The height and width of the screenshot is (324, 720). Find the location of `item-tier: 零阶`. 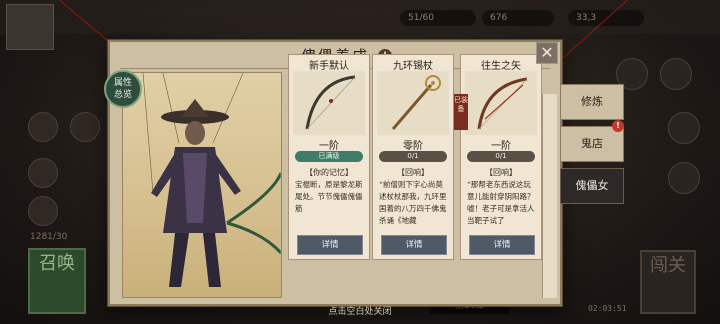

item-tier: 零阶 is located at coordinates (413, 146).